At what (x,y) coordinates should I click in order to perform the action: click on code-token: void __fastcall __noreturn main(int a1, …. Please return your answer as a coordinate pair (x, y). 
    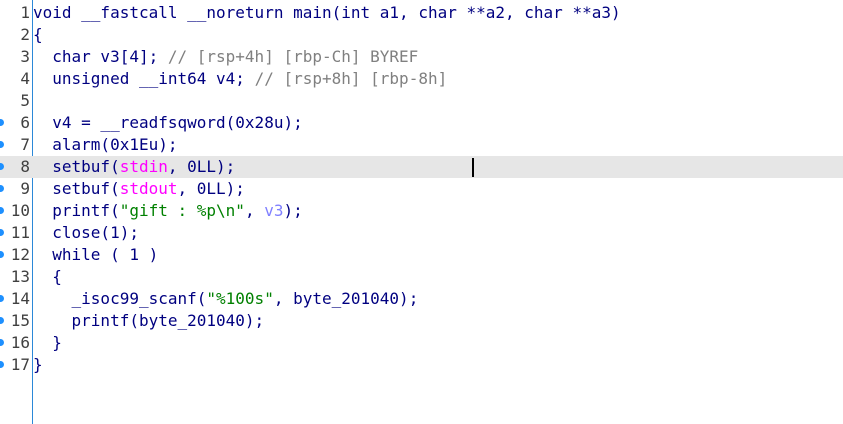
    Looking at the image, I should click on (327, 12).